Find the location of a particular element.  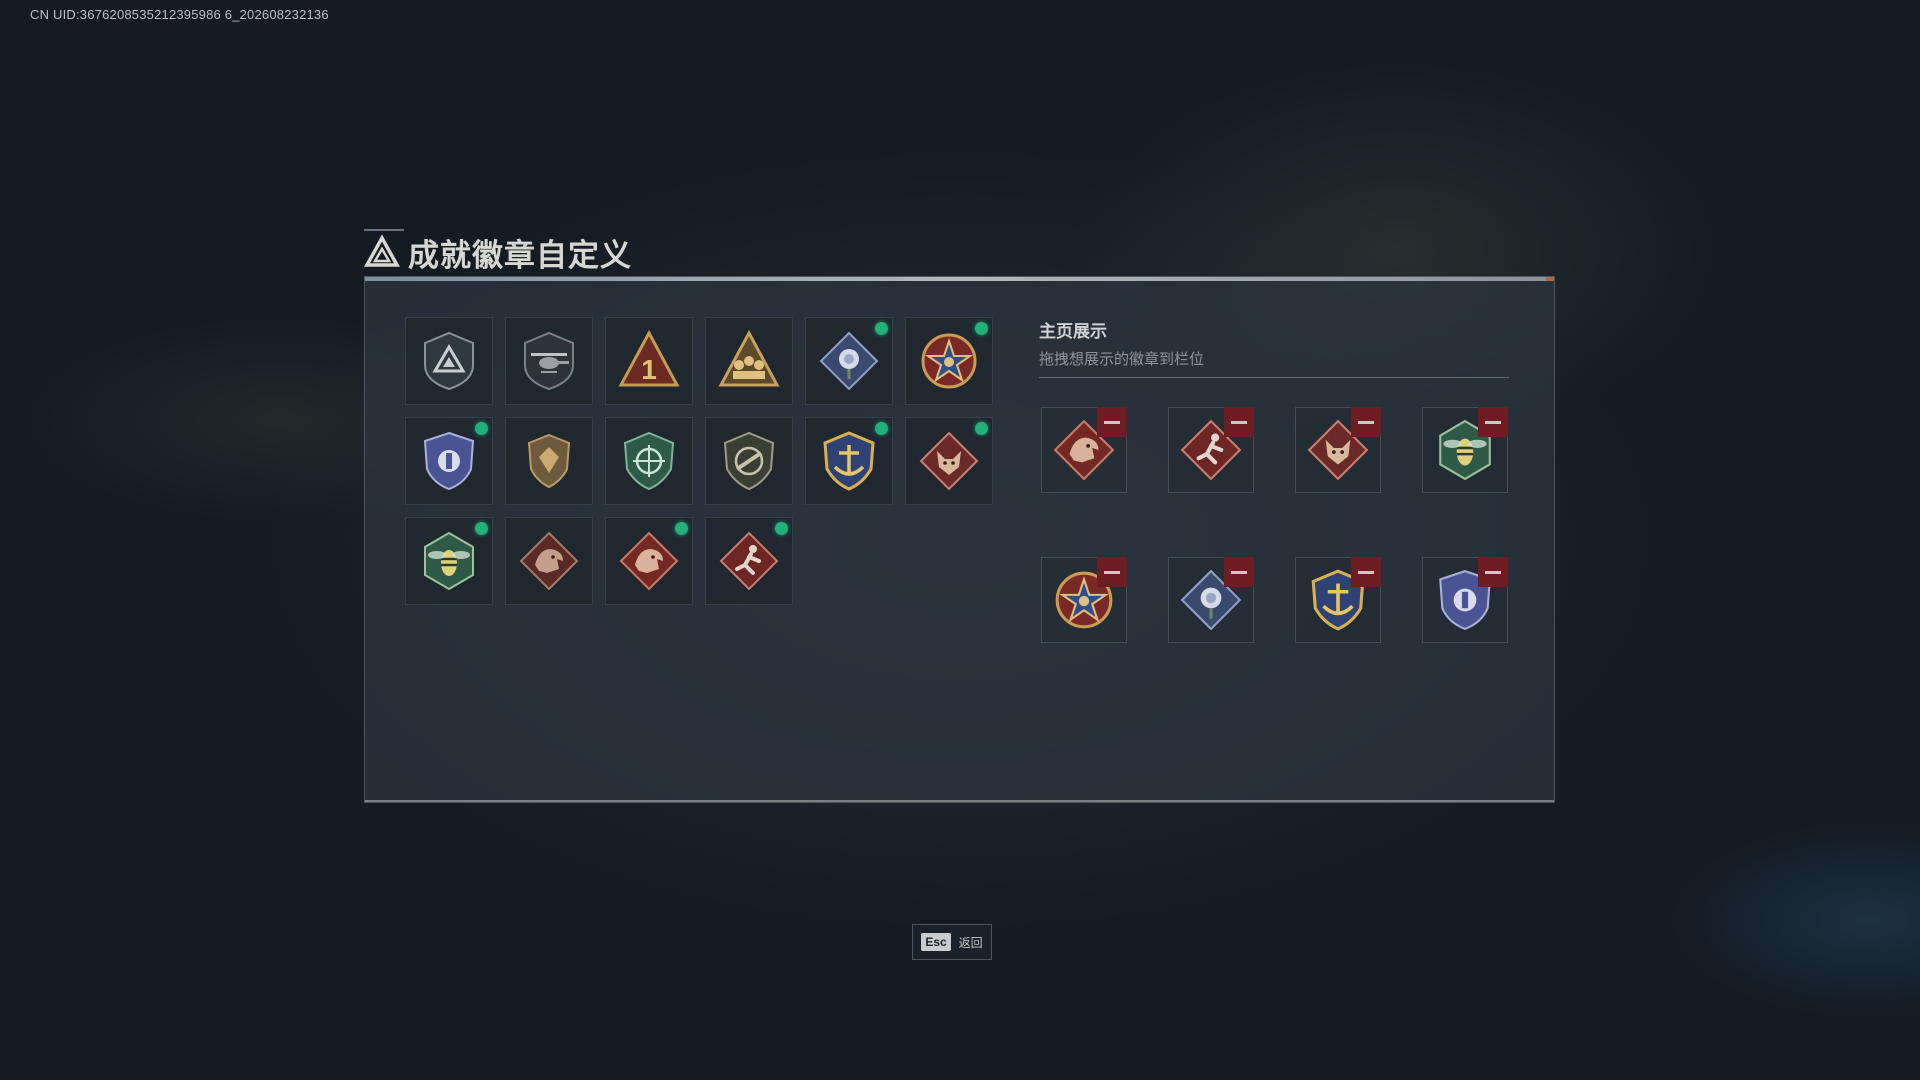

runner-diamond-badge-icon is located at coordinates (749, 561).